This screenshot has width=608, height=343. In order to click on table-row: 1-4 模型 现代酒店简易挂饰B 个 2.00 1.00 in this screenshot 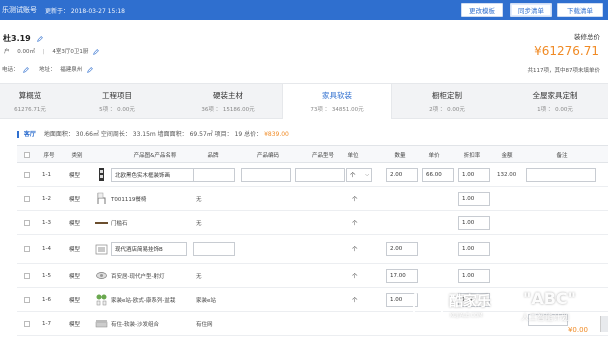, I will do `click(312, 249)`.